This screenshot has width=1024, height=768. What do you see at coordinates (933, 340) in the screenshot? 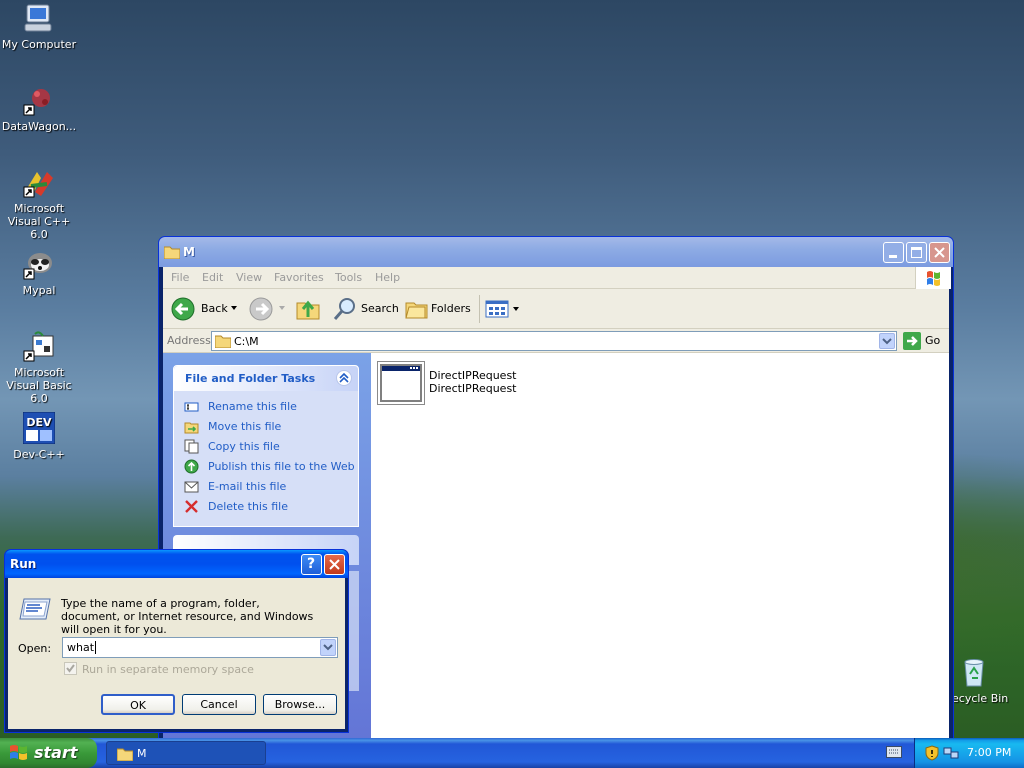
I see `go-label: Go` at bounding box center [933, 340].